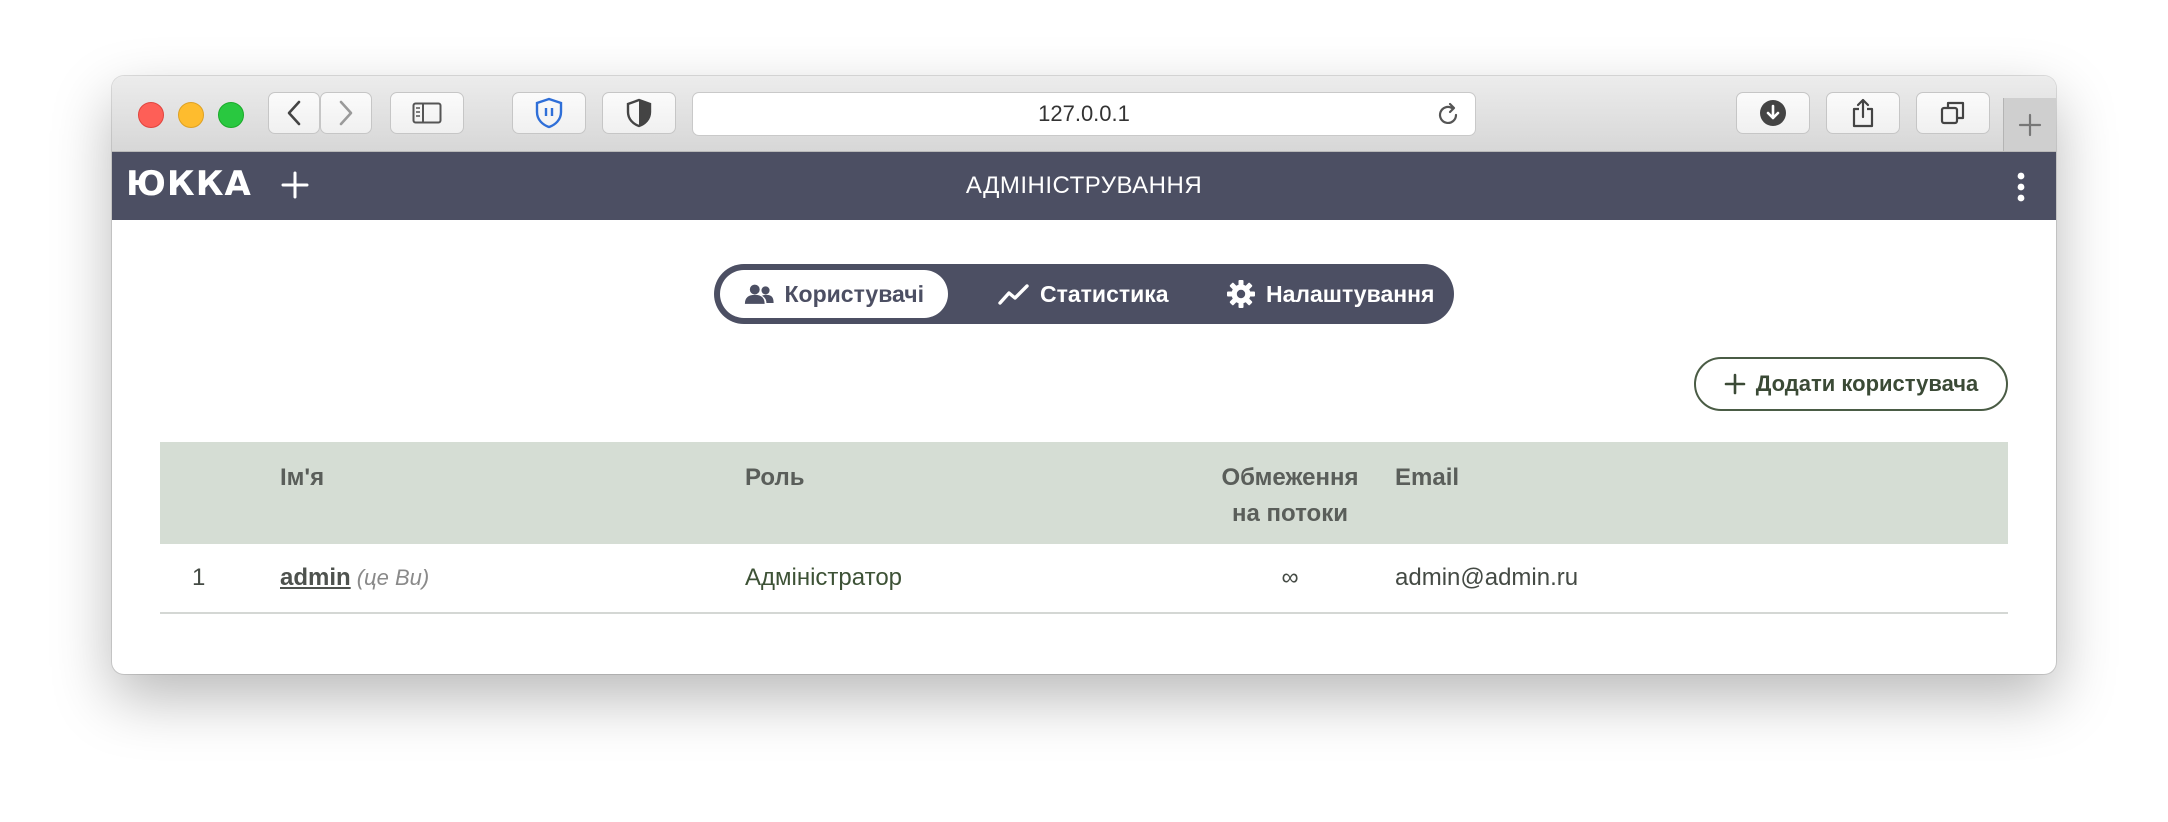  I want to click on tabs-icon, so click(1952, 113).